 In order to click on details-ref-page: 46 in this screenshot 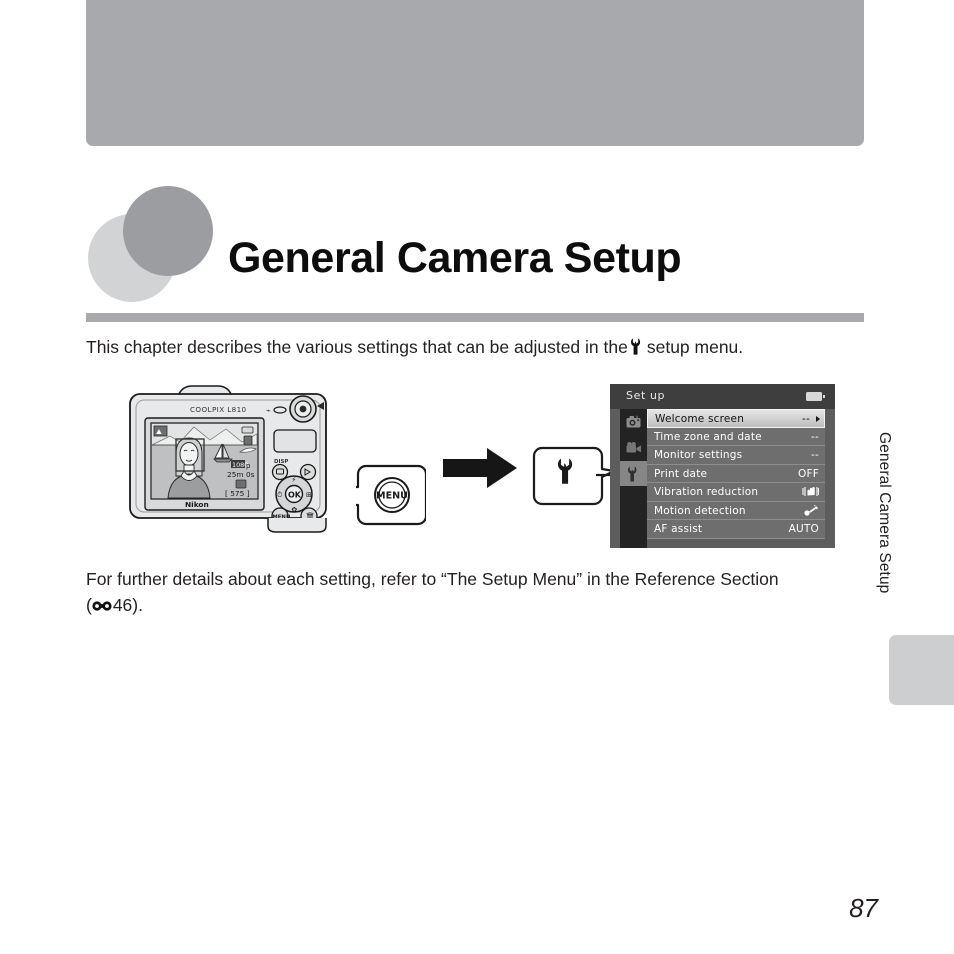, I will do `click(122, 605)`.